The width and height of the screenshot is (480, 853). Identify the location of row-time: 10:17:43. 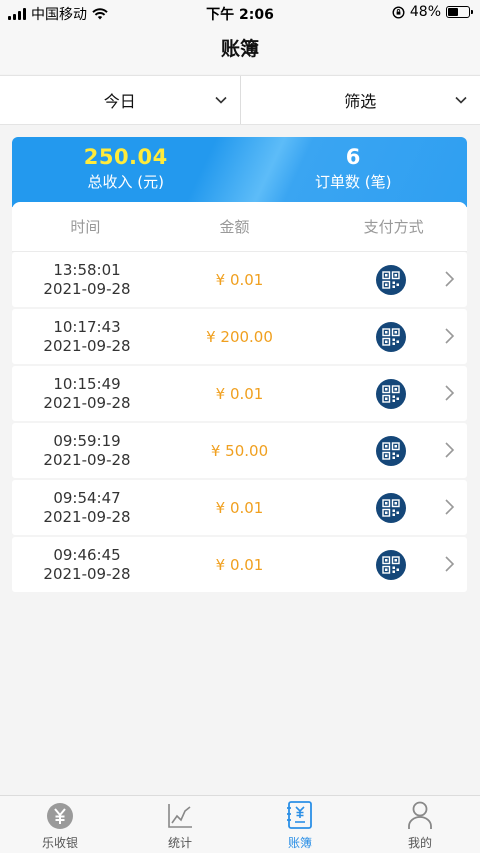
(87, 326).